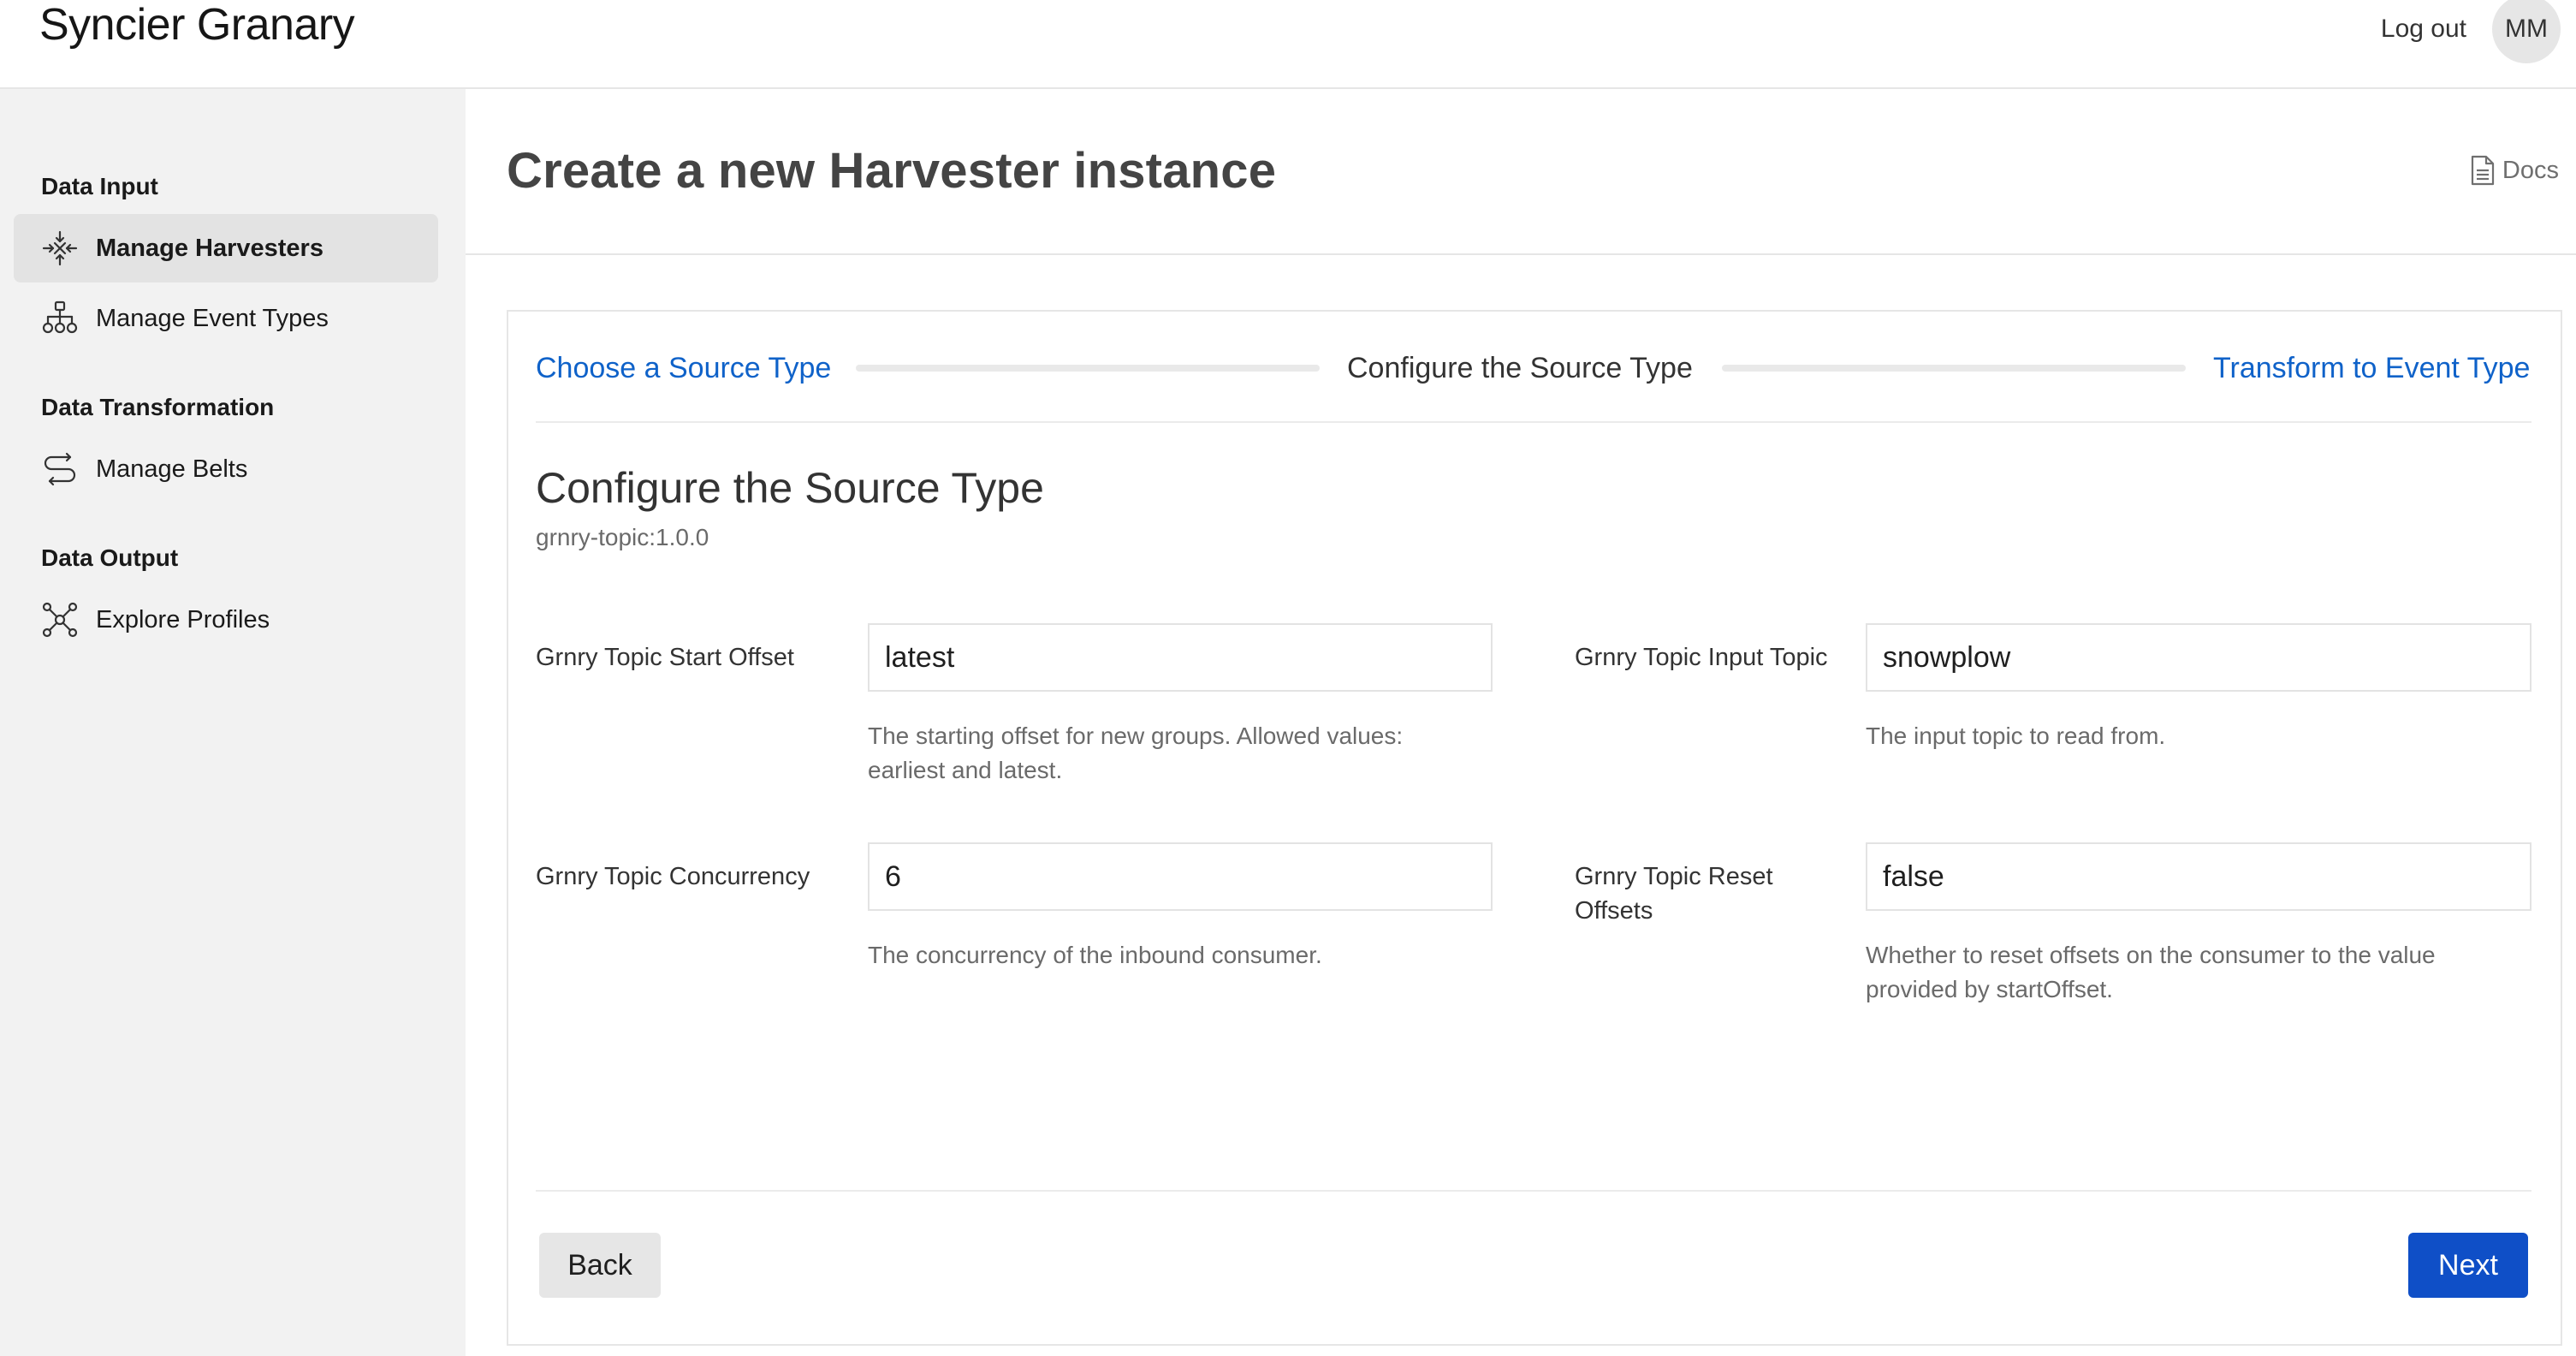  Describe the element at coordinates (1180, 657) in the screenshot. I see `start-offset-input` at that location.